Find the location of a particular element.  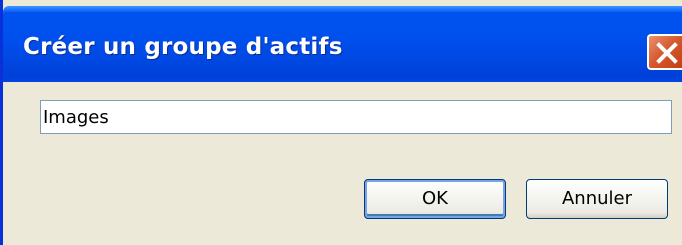

ok-button: OK is located at coordinates (435, 199).